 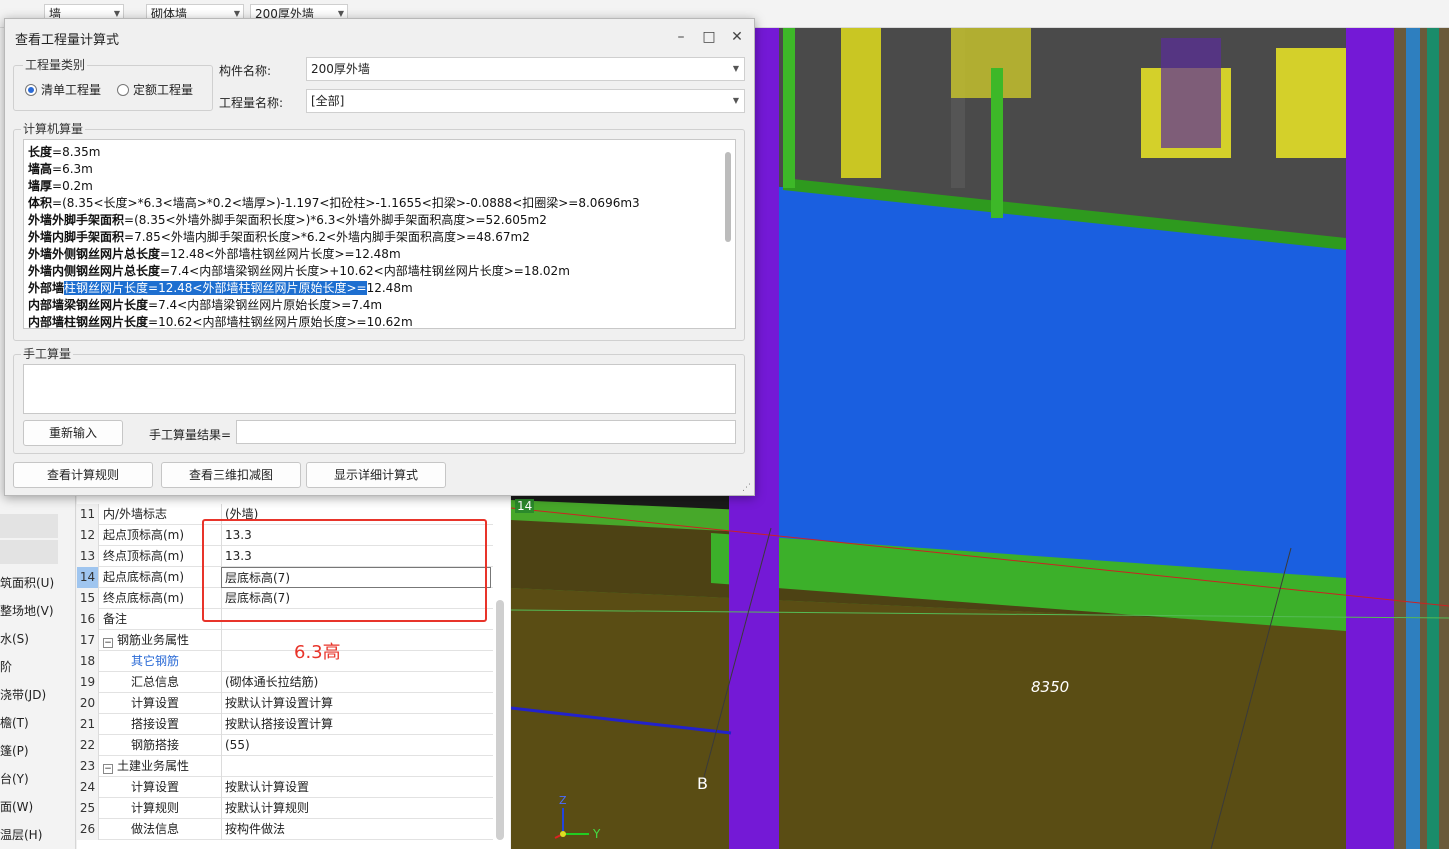 What do you see at coordinates (356, 745) in the screenshot?
I see `property-value: (55)` at bounding box center [356, 745].